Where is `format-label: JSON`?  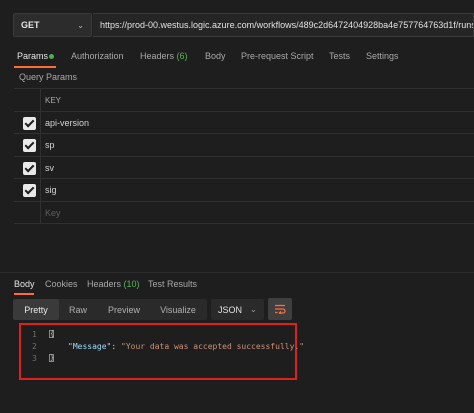 format-label: JSON is located at coordinates (230, 309).